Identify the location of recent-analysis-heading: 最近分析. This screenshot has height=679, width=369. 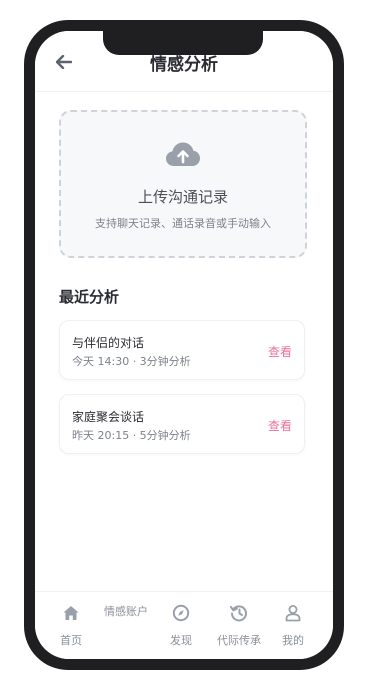
(89, 297).